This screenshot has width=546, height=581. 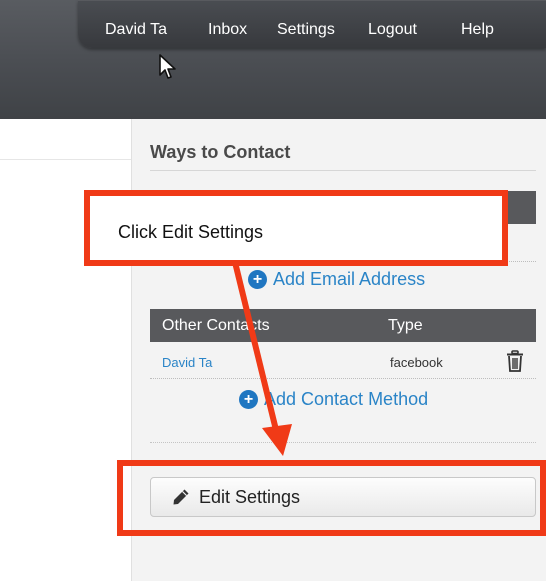 I want to click on add-email-address-link: + Add Email Address, so click(x=336, y=279).